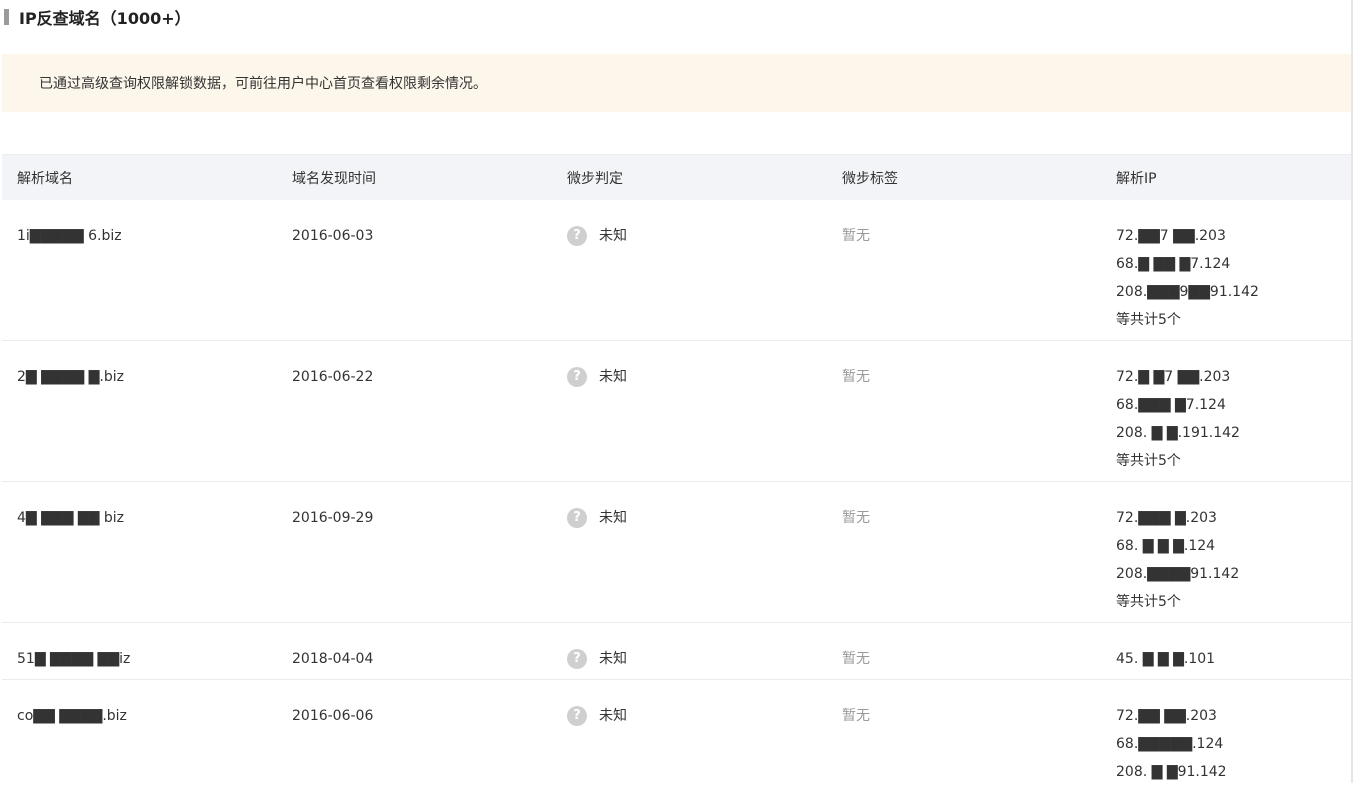  Describe the element at coordinates (1178, 433) in the screenshot. I see `ip-link: 208. ▇ ▇.191.142` at that location.